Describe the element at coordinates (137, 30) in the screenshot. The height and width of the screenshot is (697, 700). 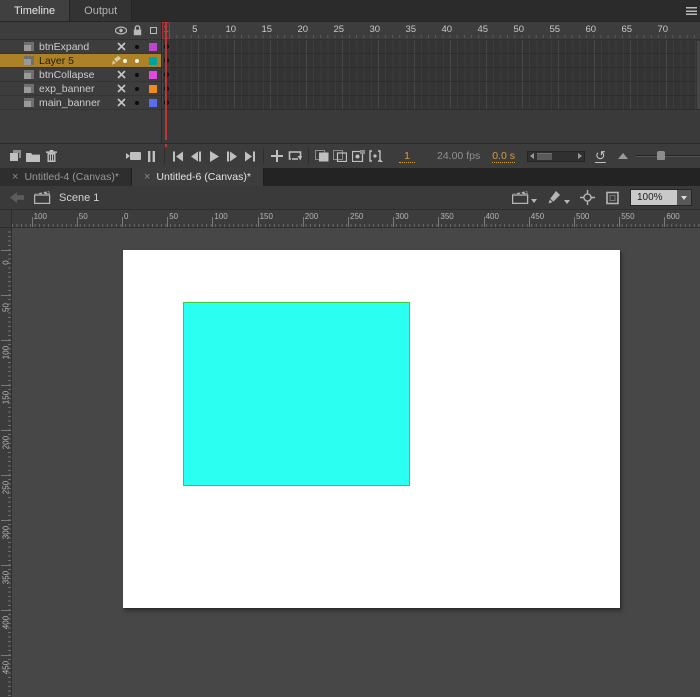
I see `lock-column-icon` at that location.